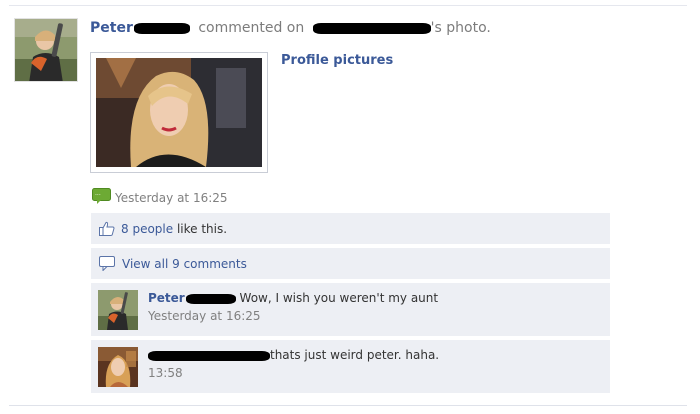 The image size is (700, 414). Describe the element at coordinates (350, 228) in the screenshot. I see `likes-row: 8 people like this.` at that location.